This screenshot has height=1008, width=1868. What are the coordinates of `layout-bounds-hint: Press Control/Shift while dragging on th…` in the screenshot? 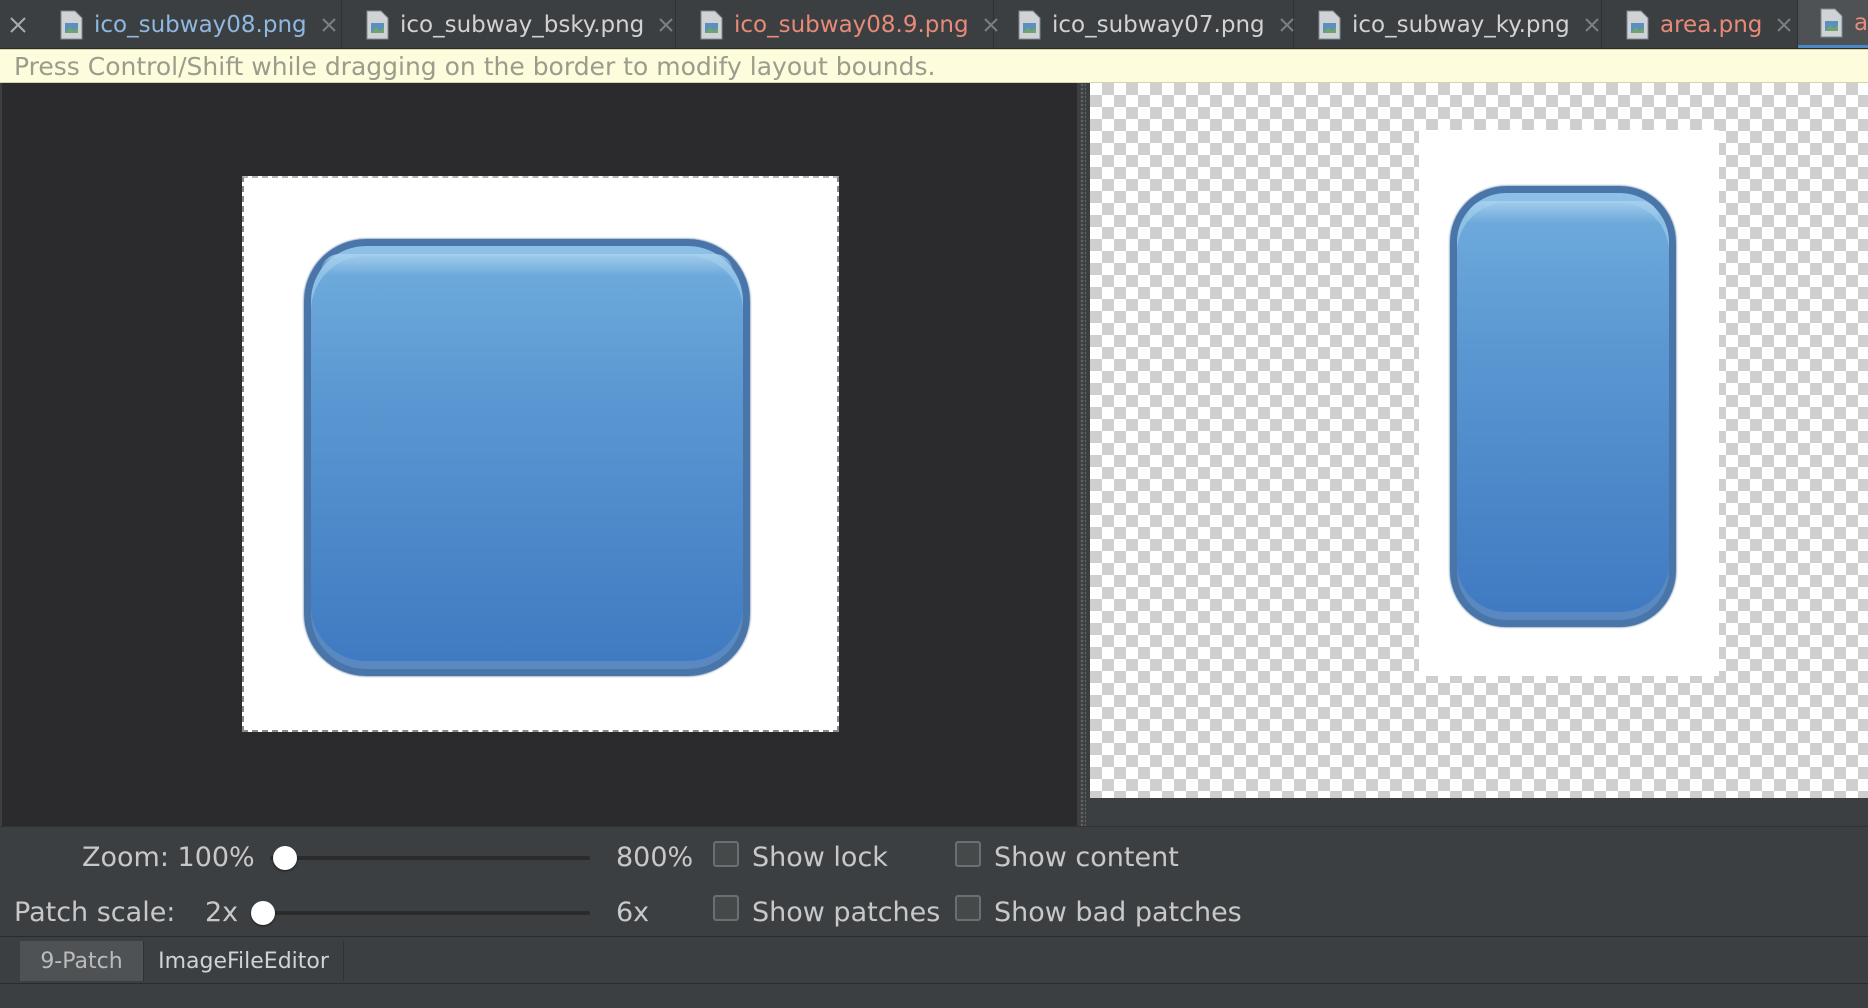 It's located at (934, 66).